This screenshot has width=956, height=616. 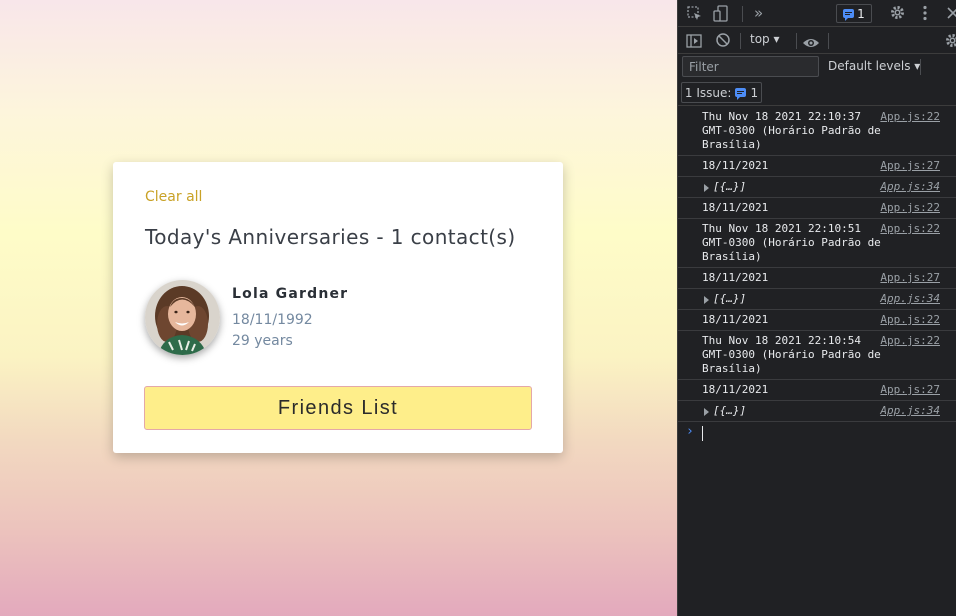 I want to click on devtools-toolbar: » 1, so click(x=817, y=13).